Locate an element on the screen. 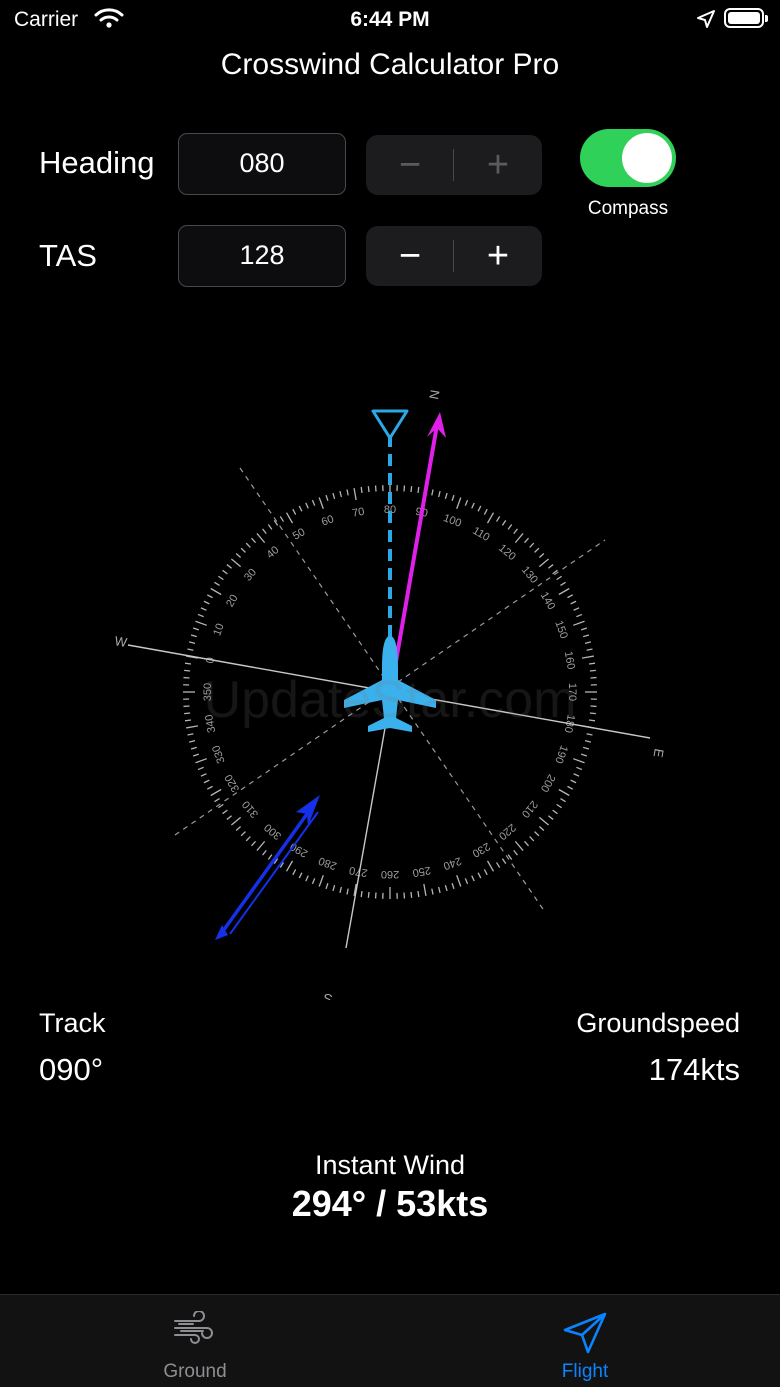 This screenshot has height=1387, width=780. tab-flight-label: Flight is located at coordinates (585, 1371).